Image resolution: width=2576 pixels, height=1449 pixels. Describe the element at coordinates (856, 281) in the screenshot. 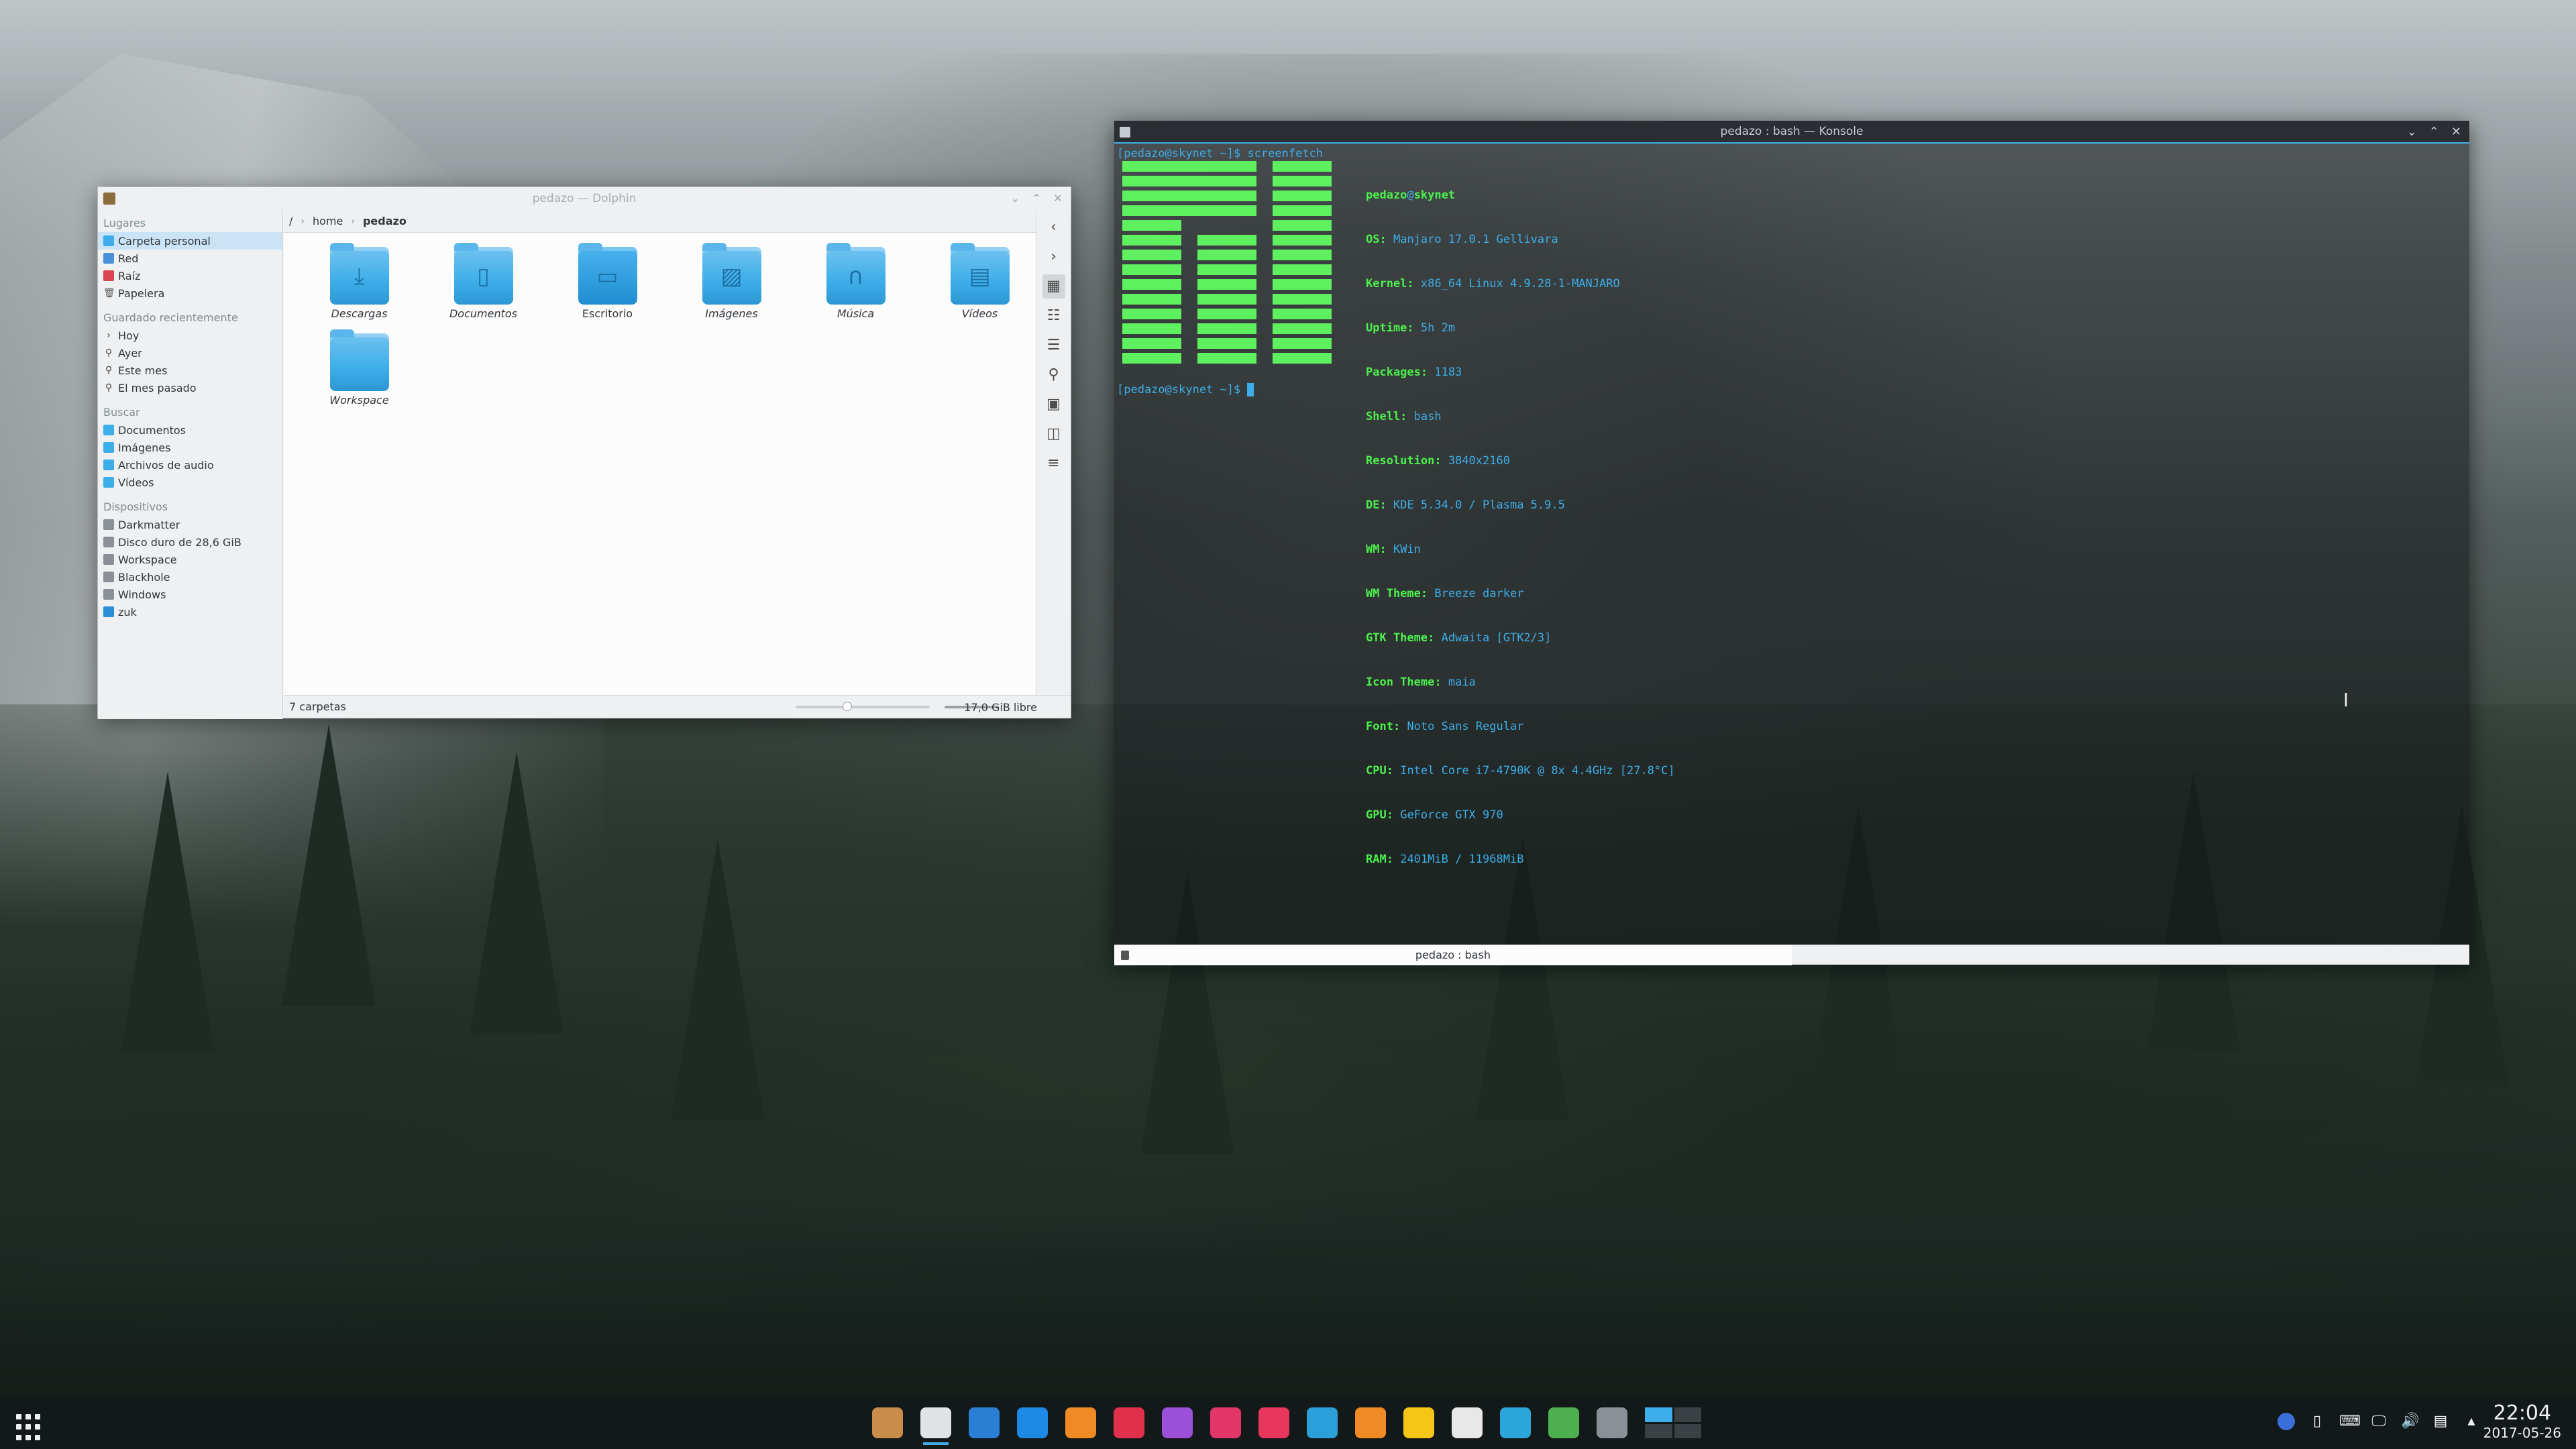

I see `folder-item: ∩ Música` at that location.